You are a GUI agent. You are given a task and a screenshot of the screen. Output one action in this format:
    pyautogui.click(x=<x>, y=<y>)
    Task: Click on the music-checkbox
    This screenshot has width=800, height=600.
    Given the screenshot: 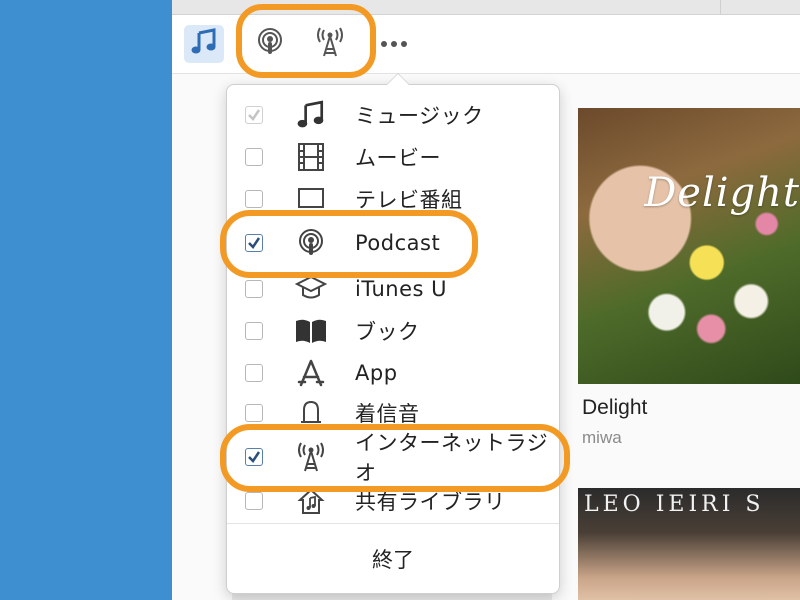 What is the action you would take?
    pyautogui.click(x=254, y=115)
    